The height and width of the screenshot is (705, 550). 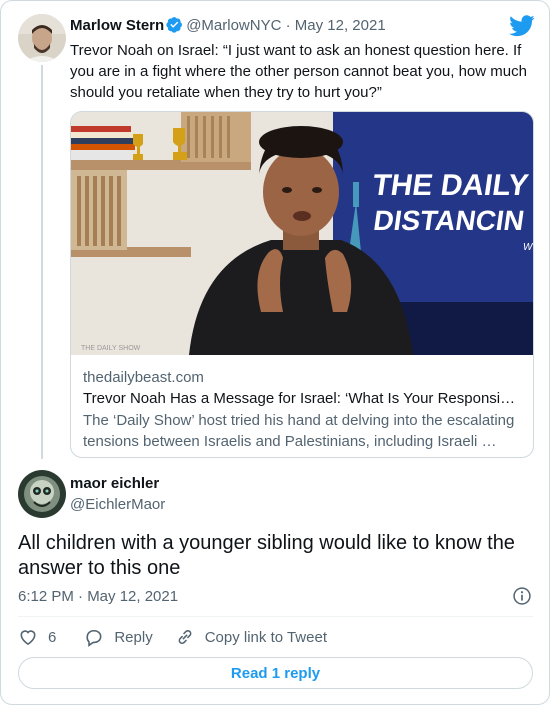 I want to click on quoted-author-avatar, so click(x=42, y=38).